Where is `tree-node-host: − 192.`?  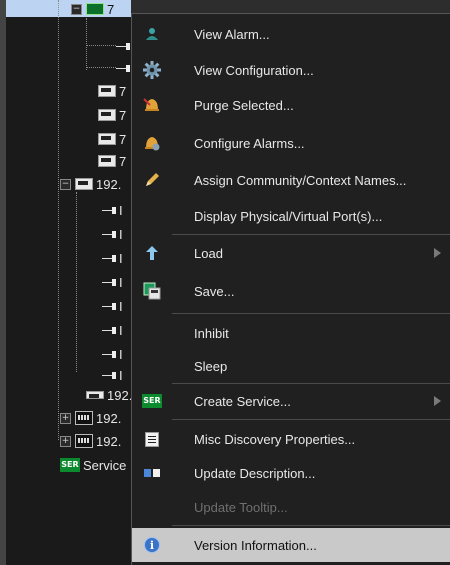 tree-node-host: − 192. is located at coordinates (90, 184).